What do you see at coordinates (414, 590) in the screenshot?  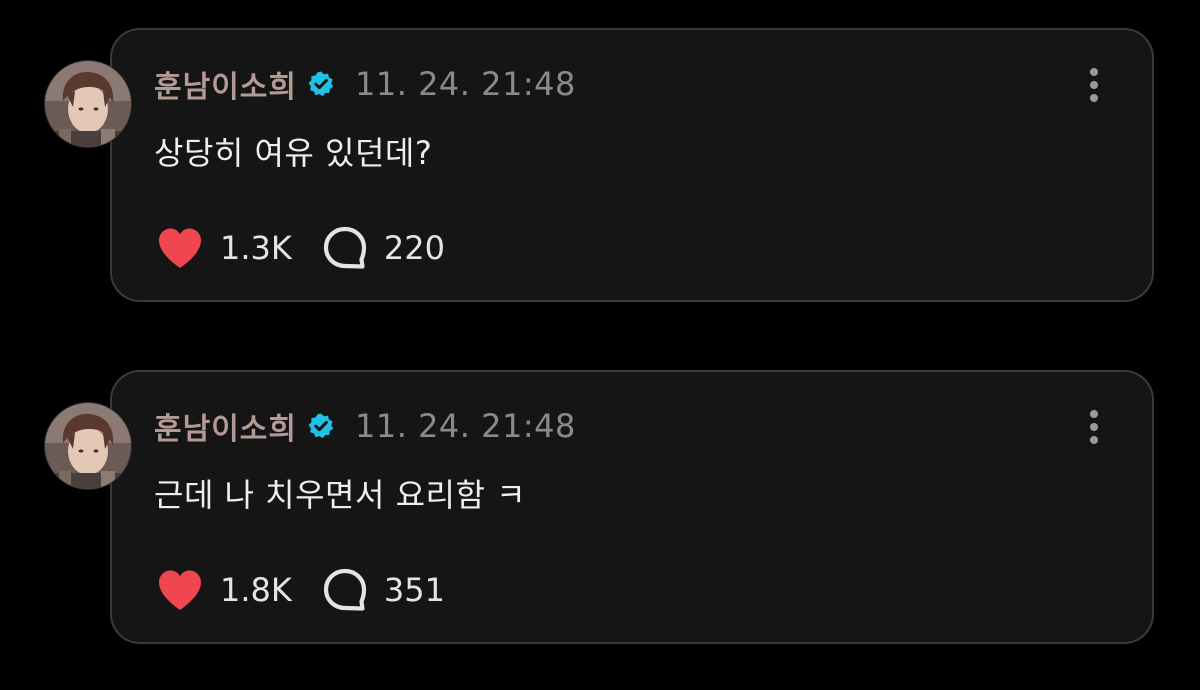 I see `reply-count: 351` at bounding box center [414, 590].